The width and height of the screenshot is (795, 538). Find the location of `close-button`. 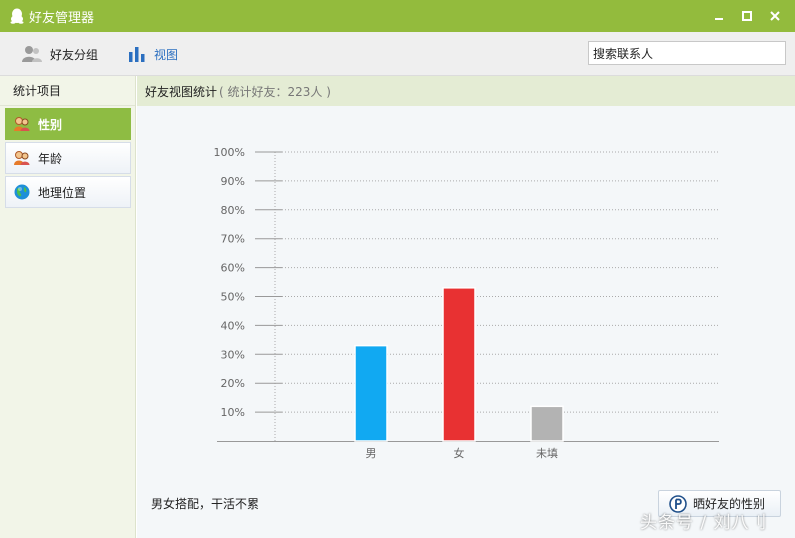

close-button is located at coordinates (775, 16).